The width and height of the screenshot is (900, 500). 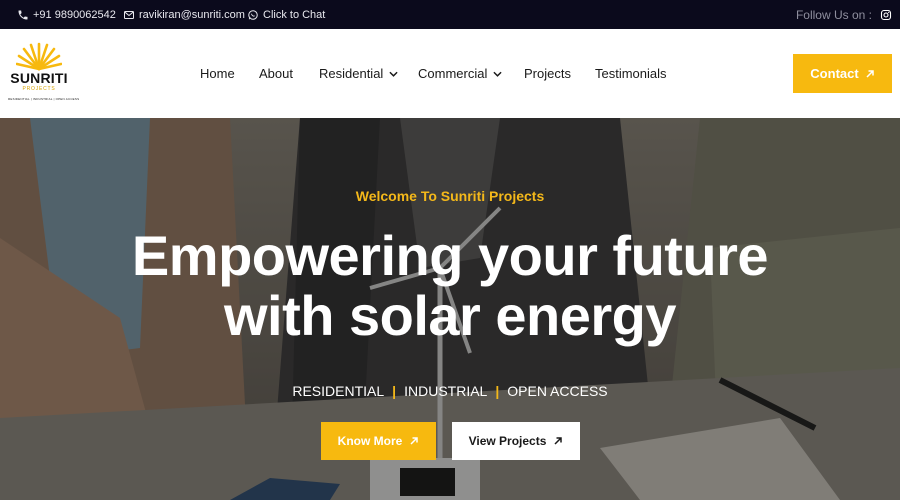 I want to click on instagram-icon, so click(x=886, y=15).